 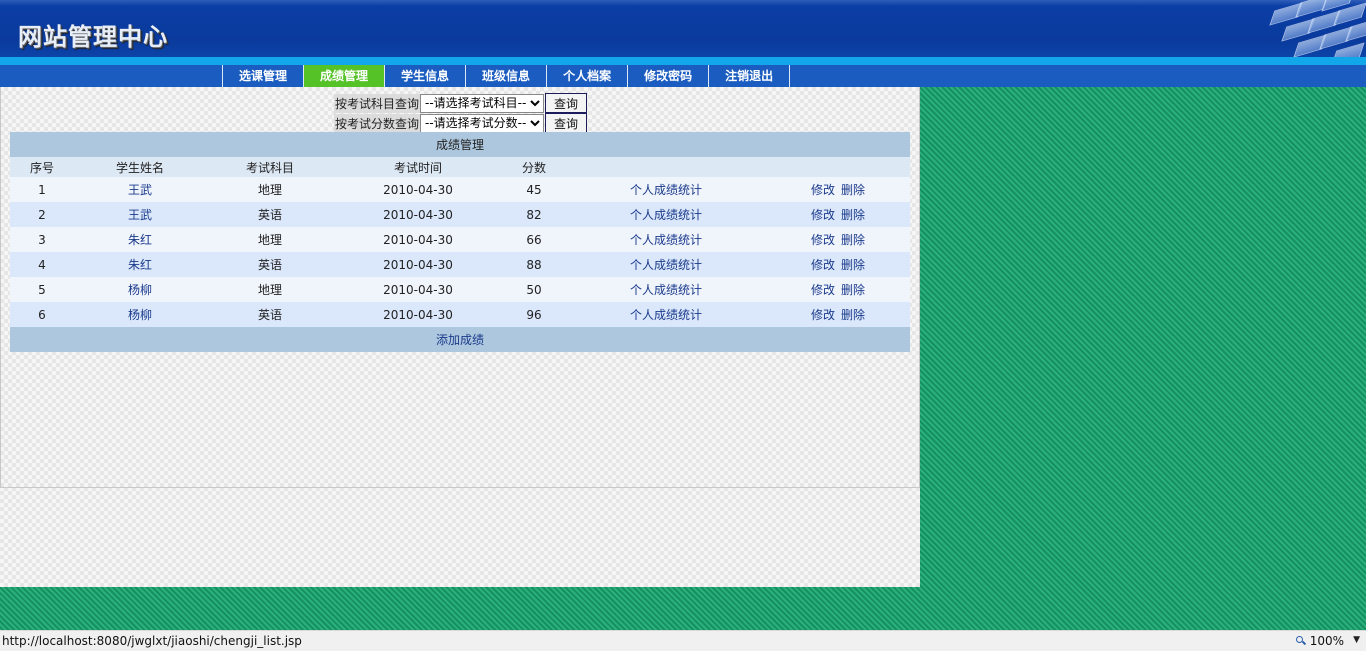 I want to click on cell-score: 45, so click(x=534, y=189).